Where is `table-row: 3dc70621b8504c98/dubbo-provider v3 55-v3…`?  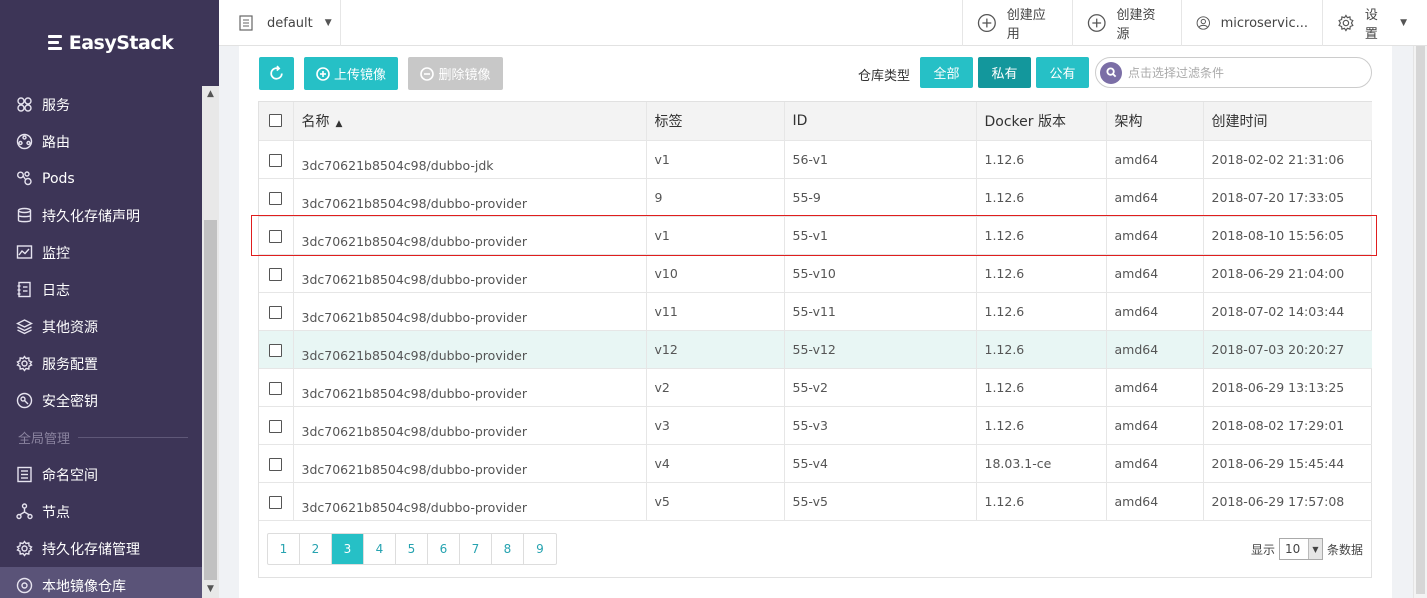 table-row: 3dc70621b8504c98/dubbo-provider v3 55-v3… is located at coordinates (815, 425).